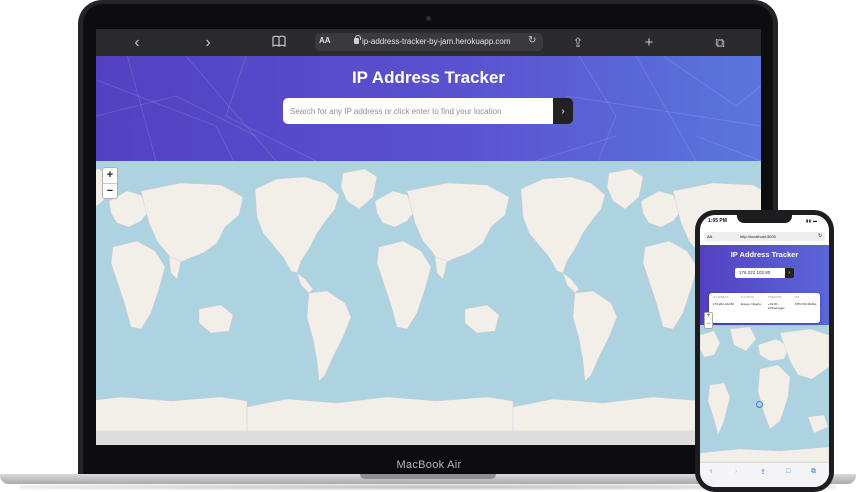 This screenshot has height=492, width=856. What do you see at coordinates (760, 273) in the screenshot?
I see `phone-ip-search-input: 176.222.102.80` at bounding box center [760, 273].